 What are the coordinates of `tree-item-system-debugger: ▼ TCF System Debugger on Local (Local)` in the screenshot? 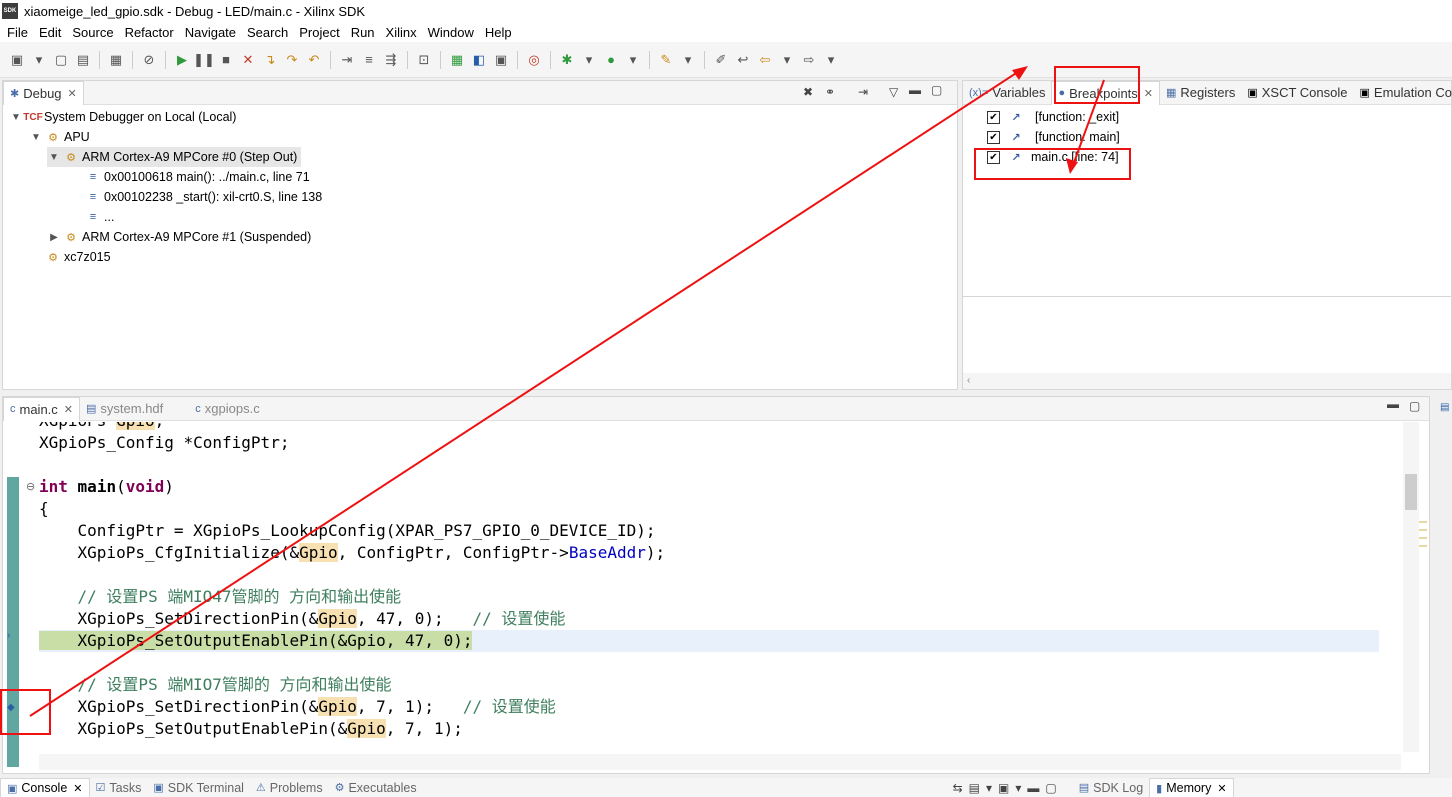 It's located at (122, 117).